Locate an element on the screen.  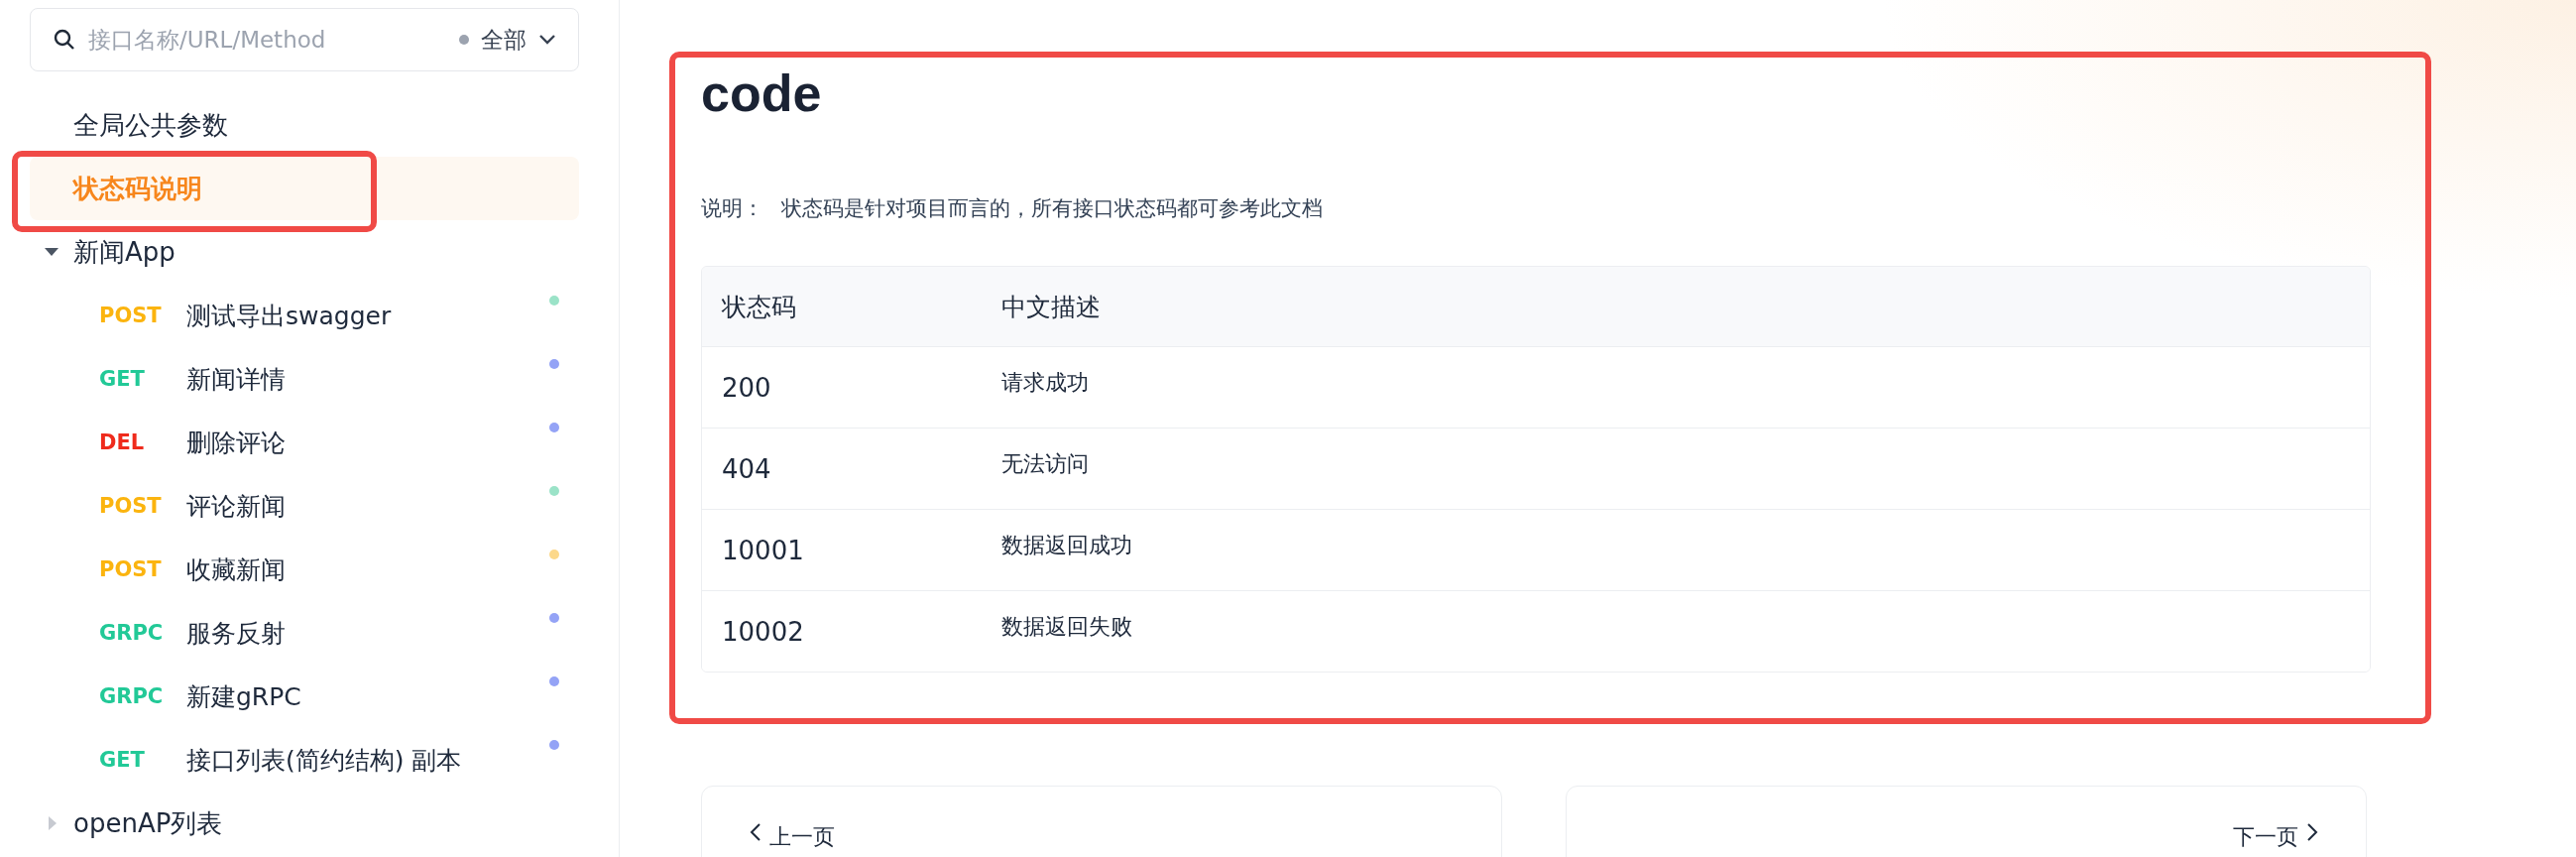
chevron-right-icon is located at coordinates (2312, 832).